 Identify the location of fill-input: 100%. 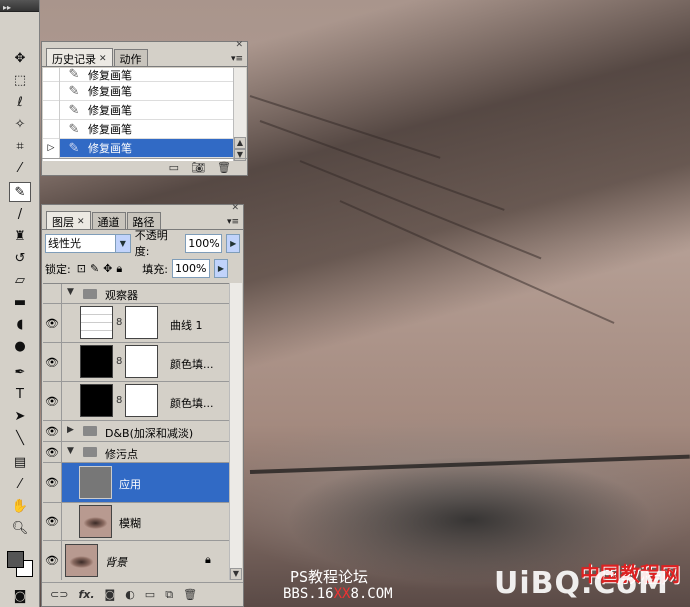
(190, 268).